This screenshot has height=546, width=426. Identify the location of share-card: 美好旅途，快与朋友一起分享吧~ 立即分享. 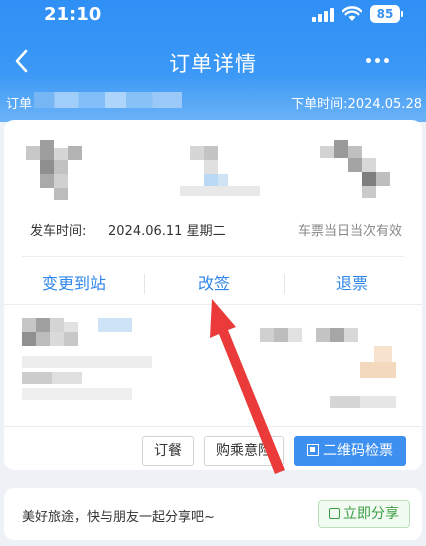
(213, 514).